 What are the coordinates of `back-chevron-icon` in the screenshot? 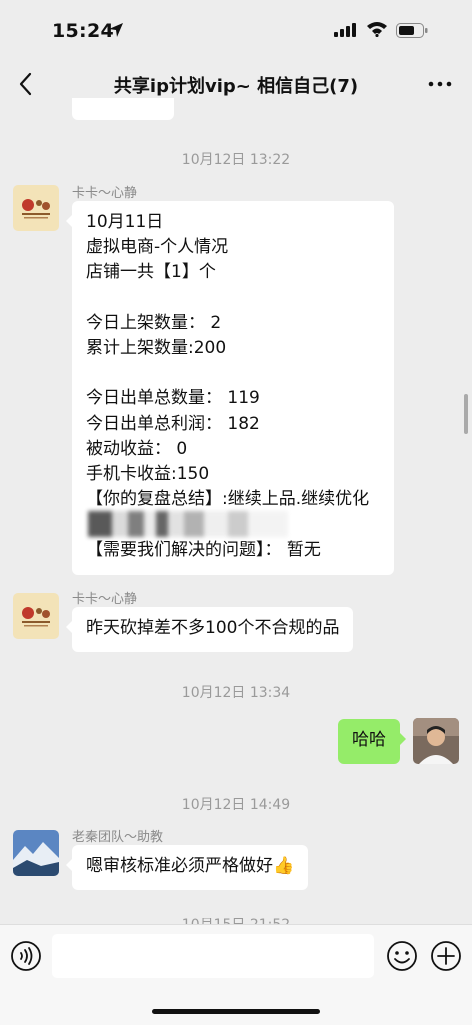 It's located at (26, 84).